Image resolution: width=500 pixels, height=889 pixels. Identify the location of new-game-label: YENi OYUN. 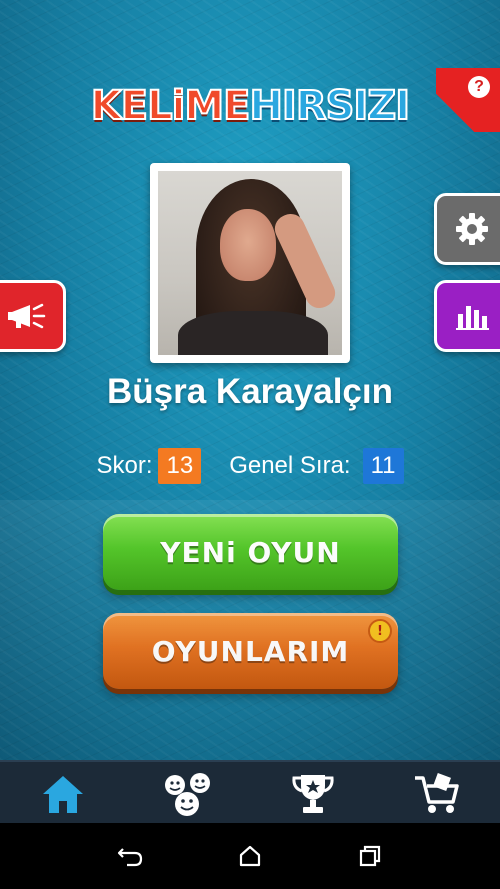
(250, 552).